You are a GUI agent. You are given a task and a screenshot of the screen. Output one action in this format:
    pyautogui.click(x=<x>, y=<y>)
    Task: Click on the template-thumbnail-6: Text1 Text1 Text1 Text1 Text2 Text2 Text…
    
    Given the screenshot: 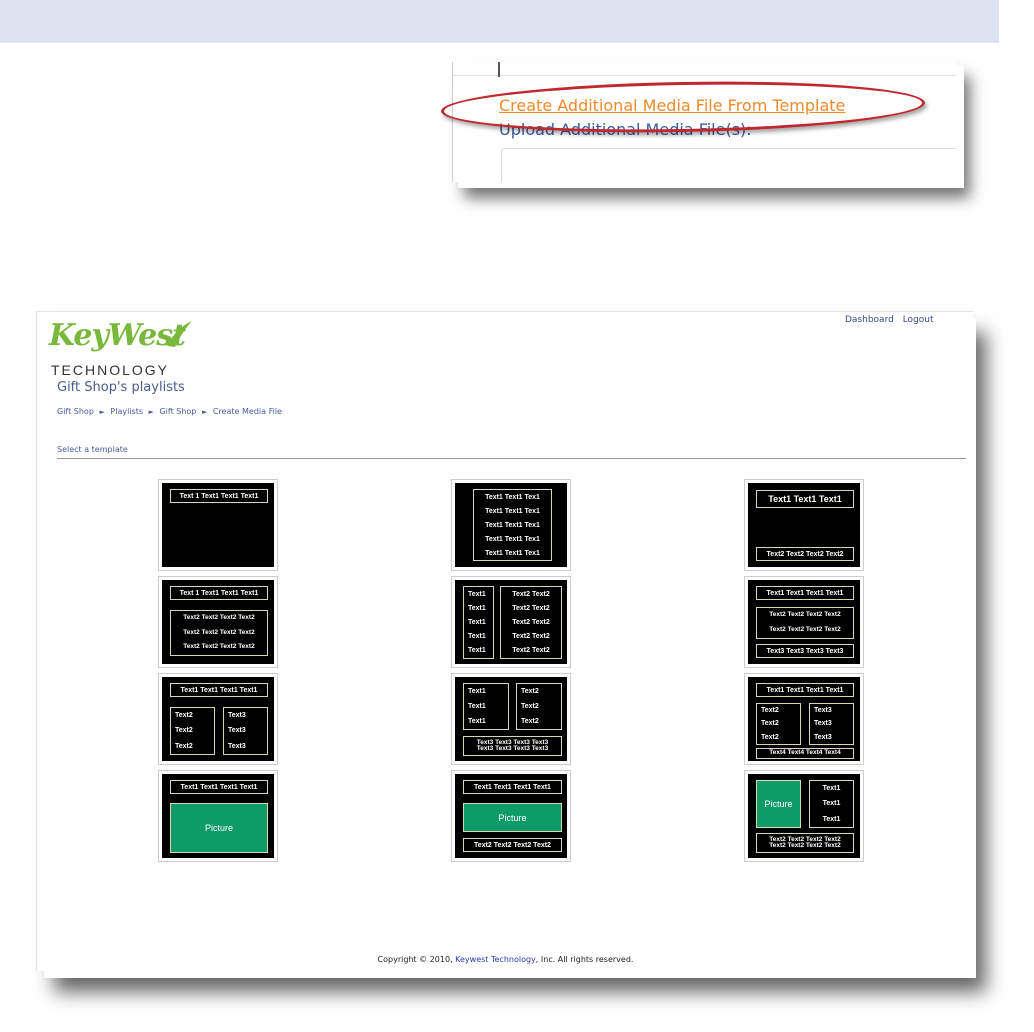 What is the action you would take?
    pyautogui.click(x=804, y=622)
    